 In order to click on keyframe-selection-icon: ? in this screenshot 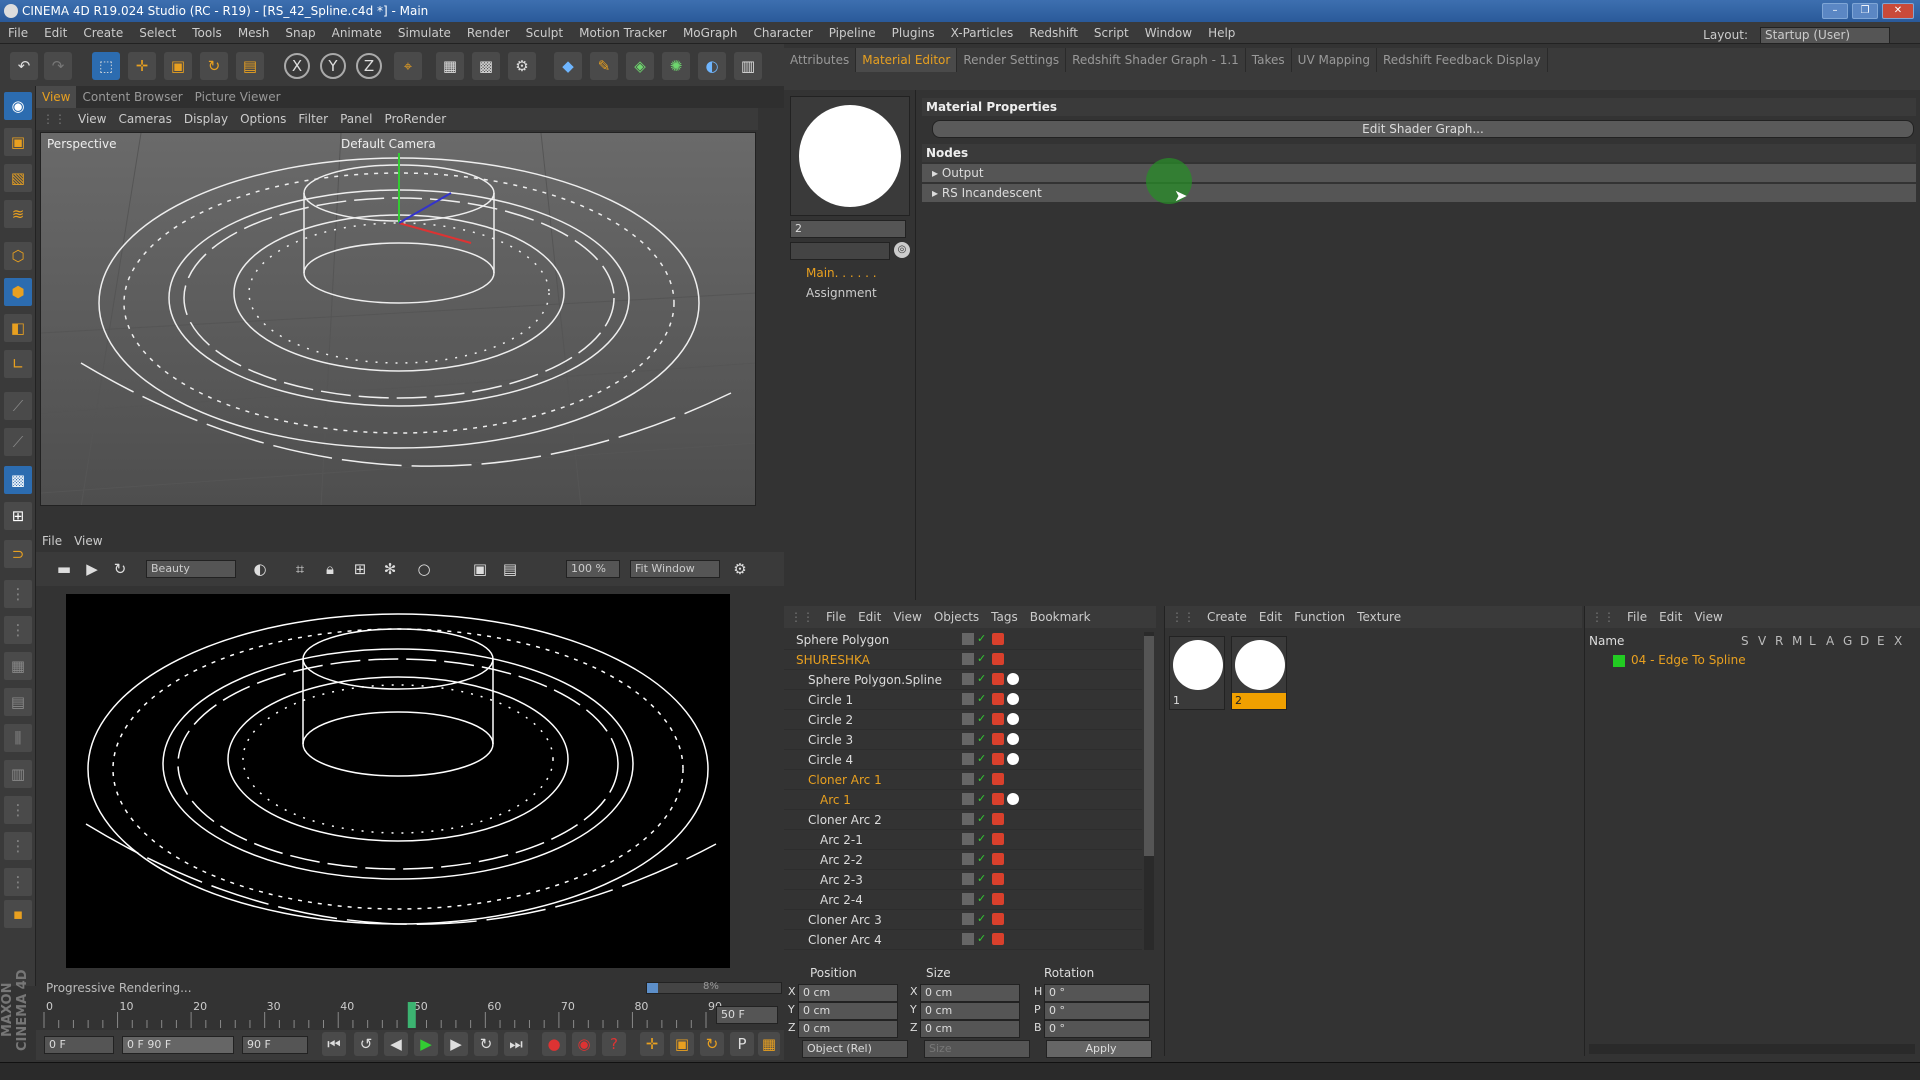, I will do `click(614, 1044)`.